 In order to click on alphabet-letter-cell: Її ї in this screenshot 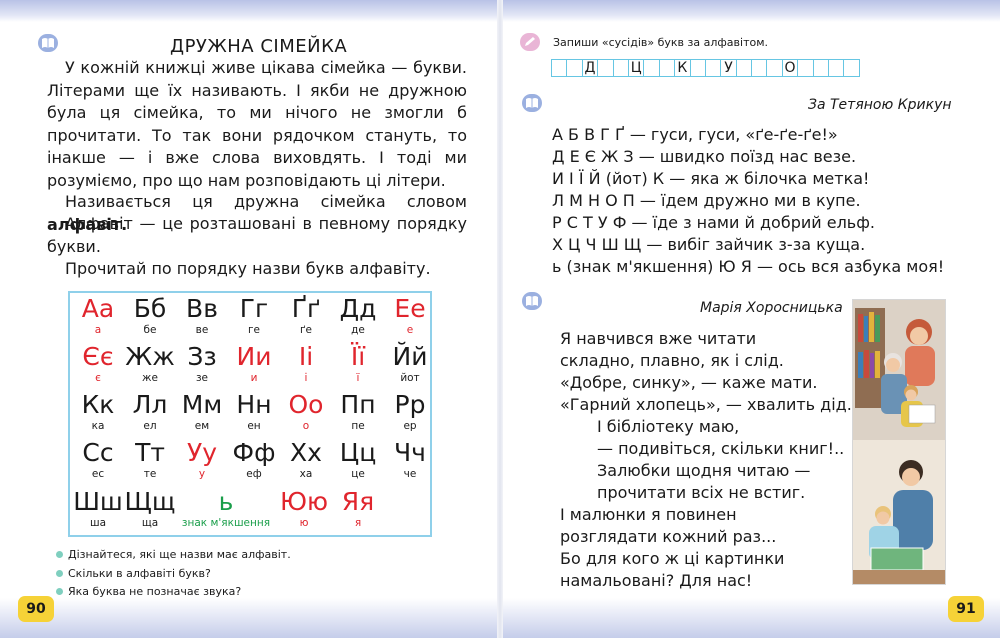, I will do `click(358, 364)`.